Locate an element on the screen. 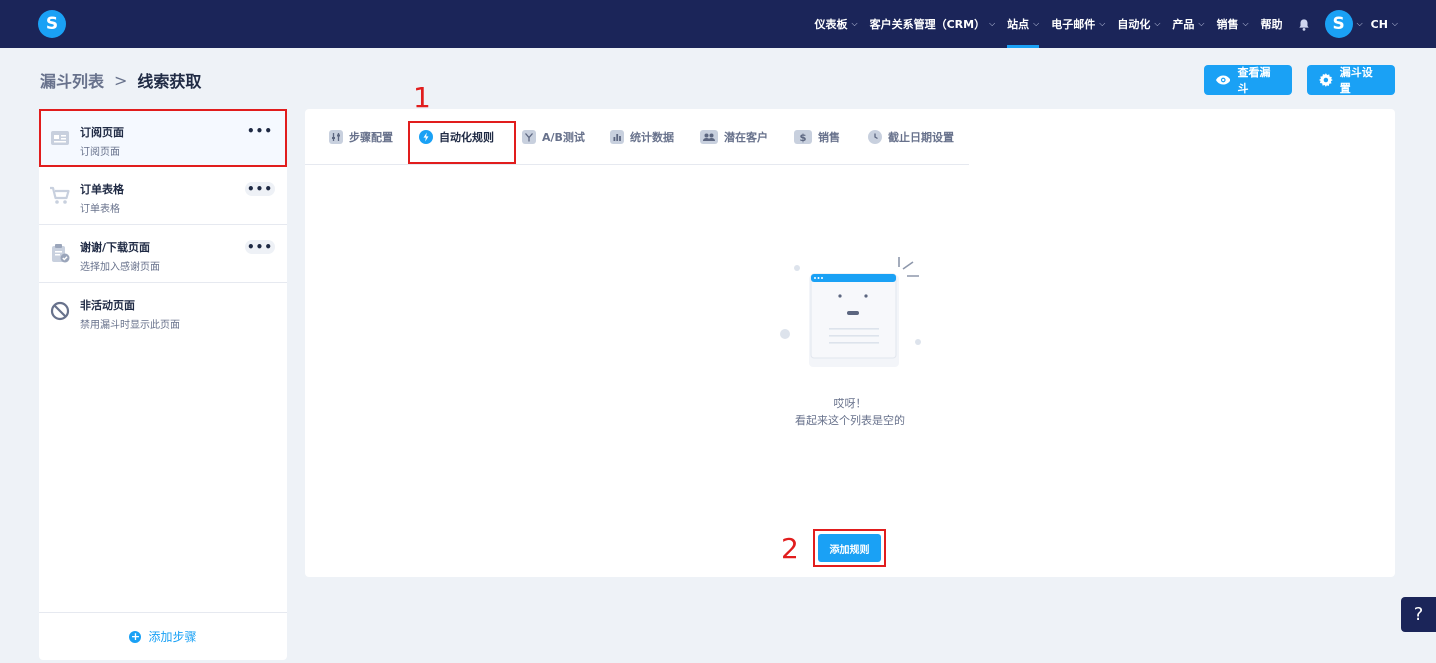 The height and width of the screenshot is (663, 1436). language-label: CH is located at coordinates (1379, 24).